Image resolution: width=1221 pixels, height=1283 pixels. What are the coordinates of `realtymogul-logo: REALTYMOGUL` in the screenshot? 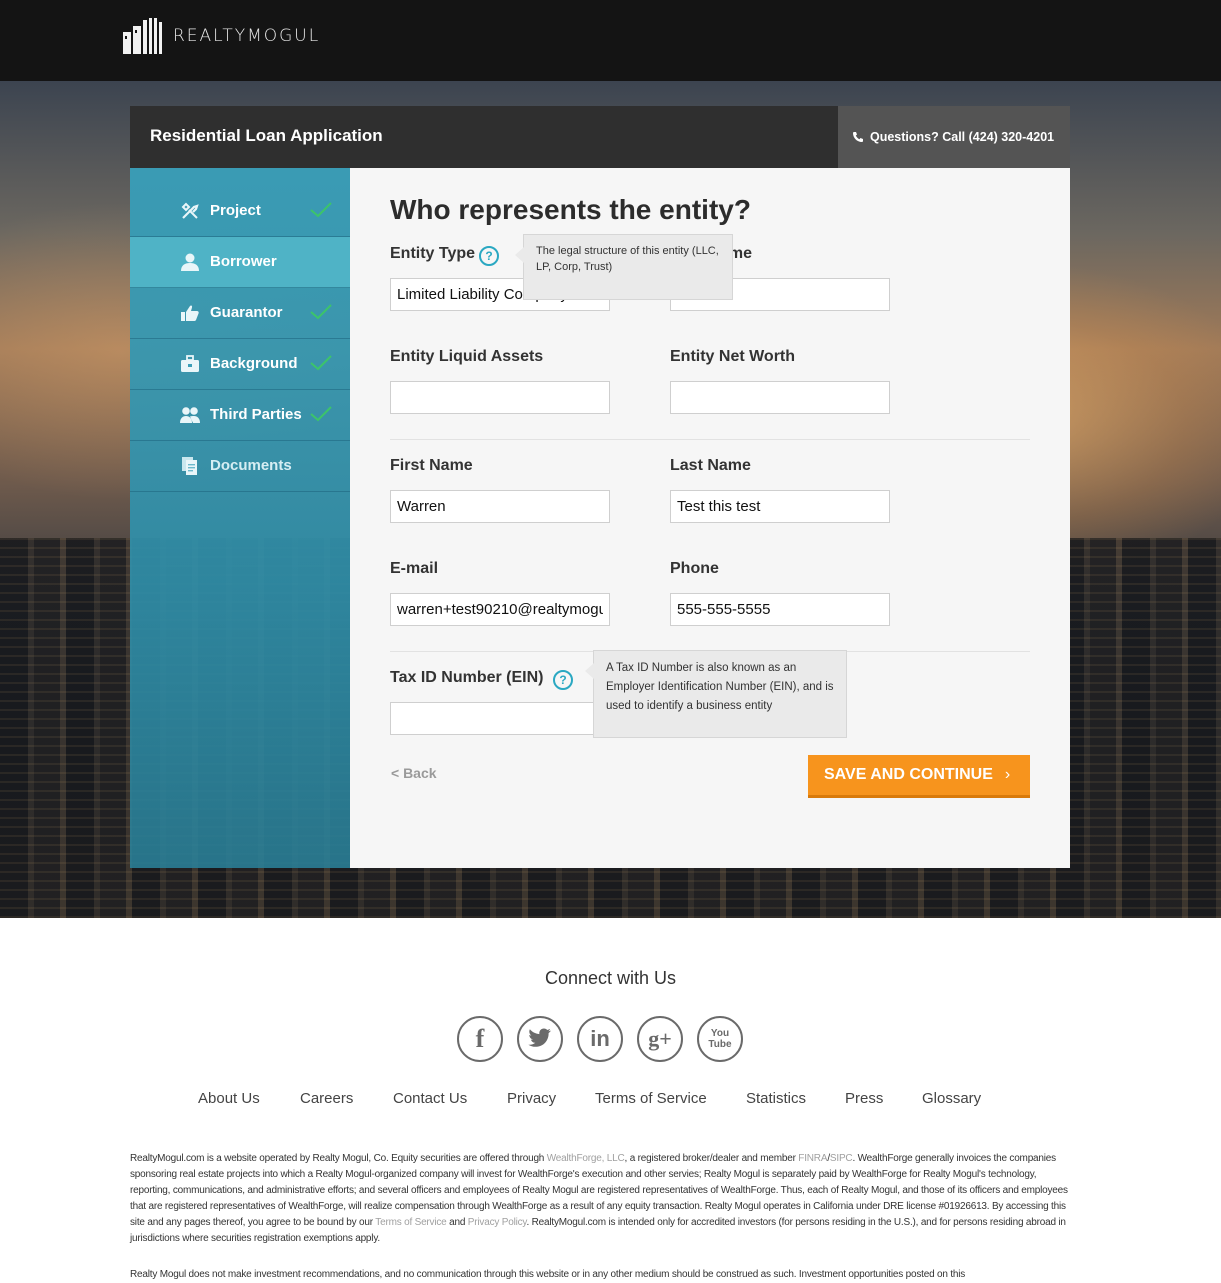 It's located at (221, 36).